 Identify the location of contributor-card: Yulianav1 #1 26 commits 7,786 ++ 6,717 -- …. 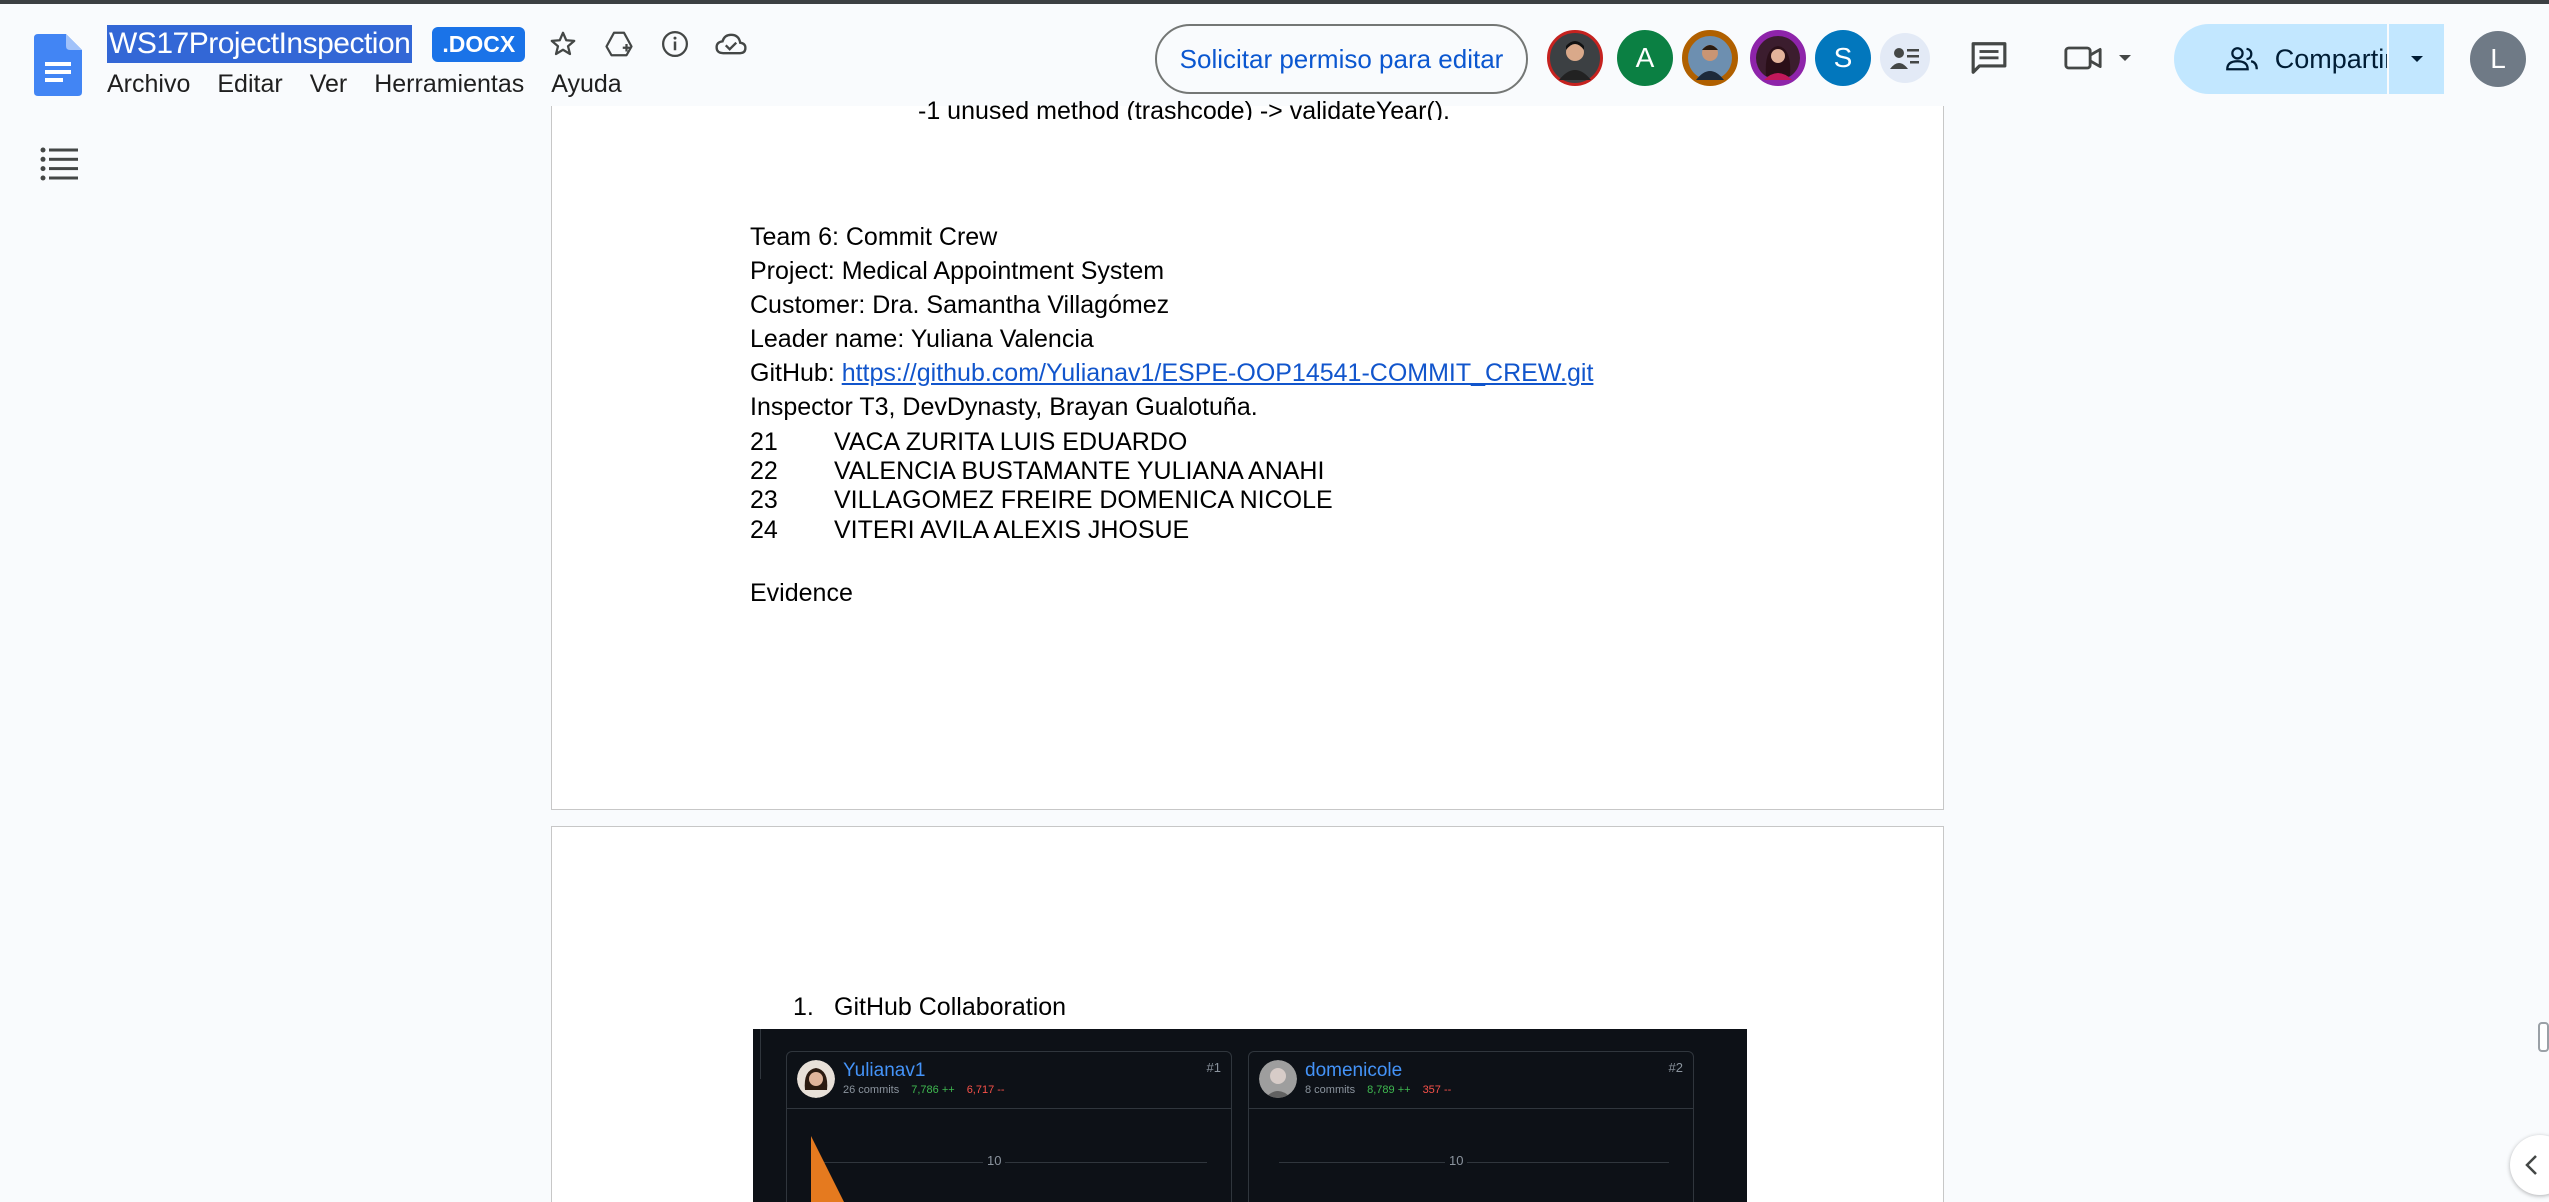
(1009, 1126).